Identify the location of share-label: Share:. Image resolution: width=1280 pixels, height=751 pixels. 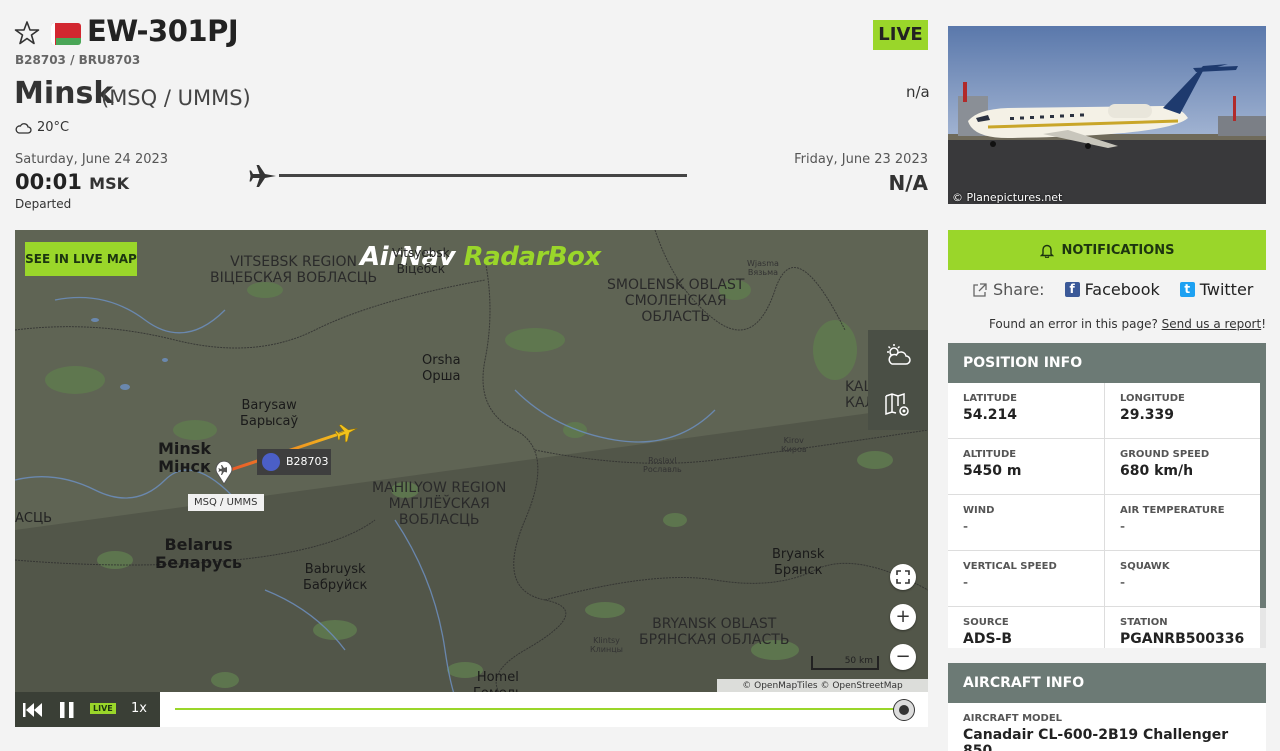
(1019, 289).